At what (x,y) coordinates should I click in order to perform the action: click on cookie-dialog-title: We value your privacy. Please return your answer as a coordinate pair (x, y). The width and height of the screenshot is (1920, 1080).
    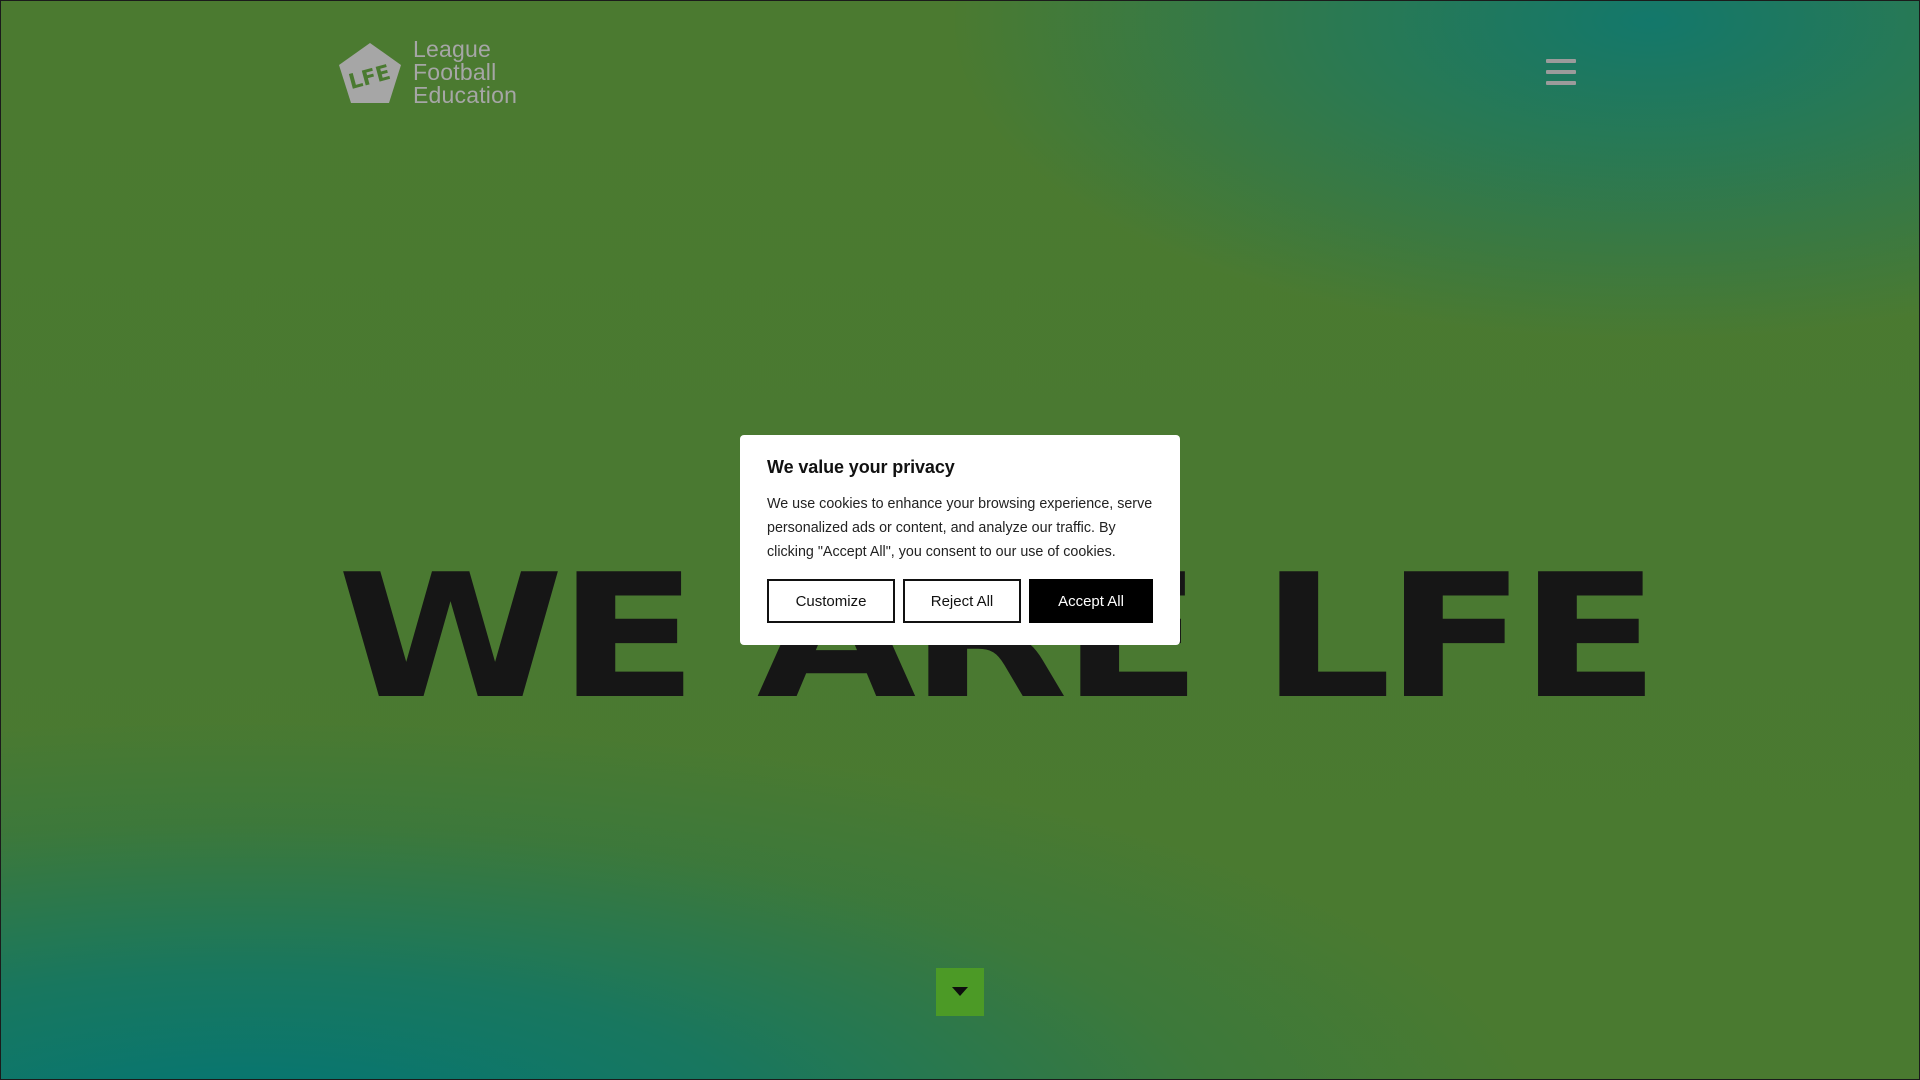
    Looking at the image, I should click on (861, 467).